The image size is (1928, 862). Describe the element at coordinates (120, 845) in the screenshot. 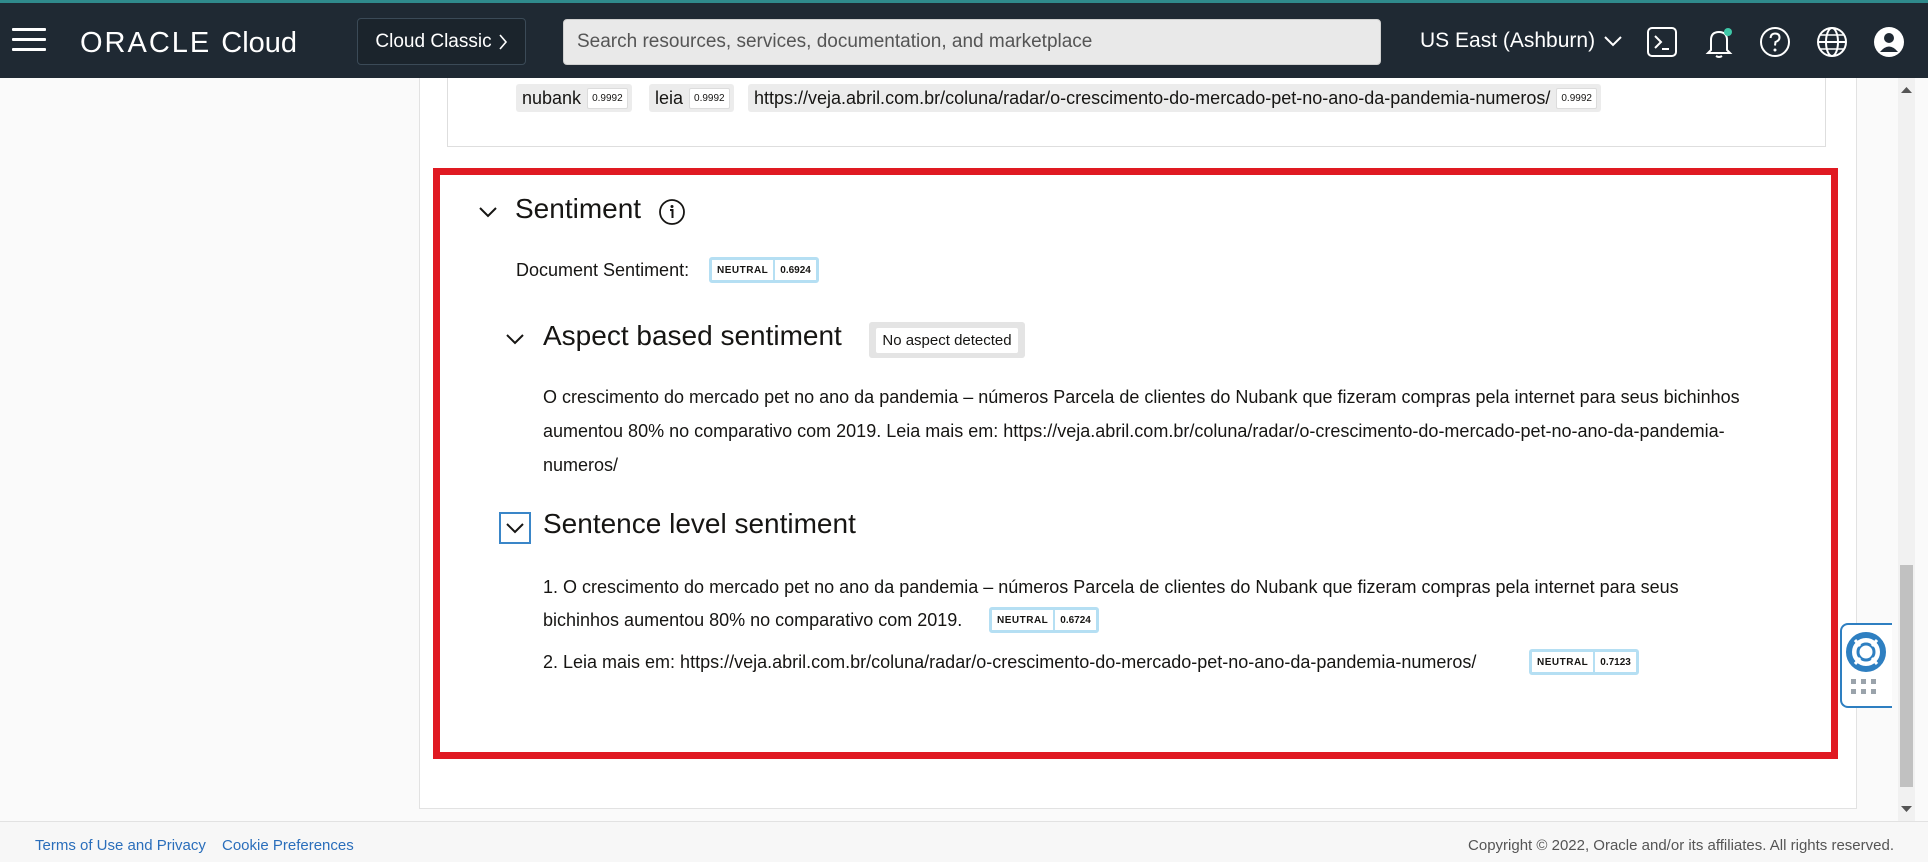

I see `terms-privacy-link: Terms of Use and Privacy` at that location.